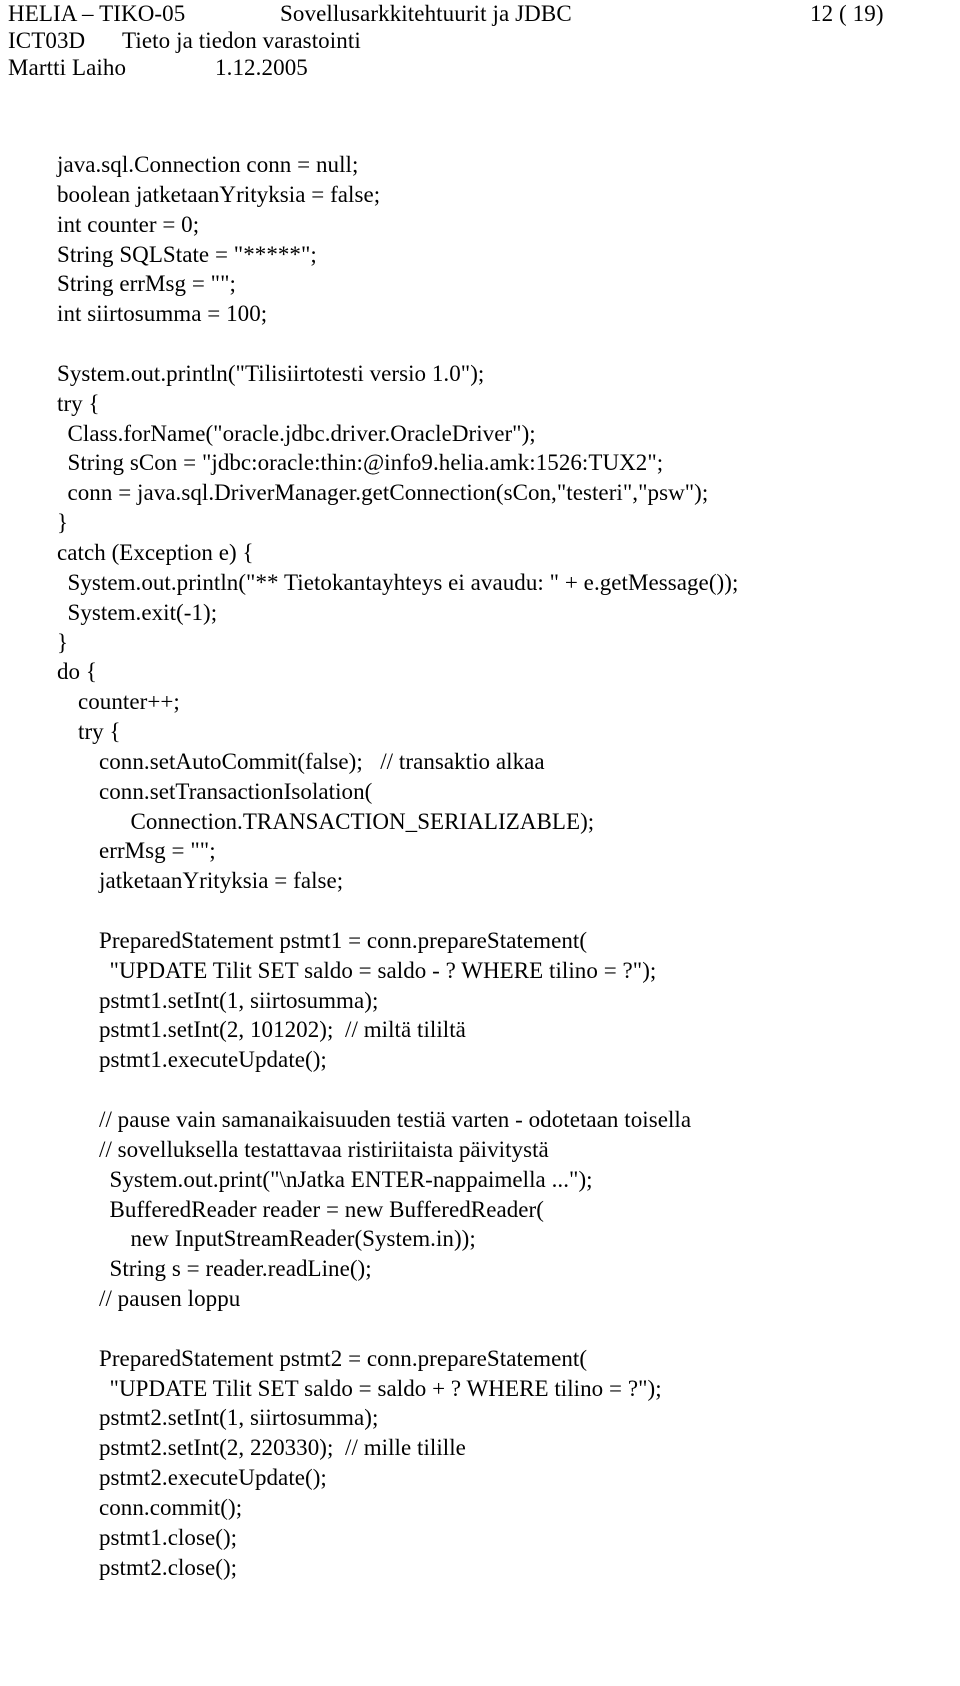 Image resolution: width=960 pixels, height=1686 pixels. I want to click on code-line: // pausen loppu, so click(170, 1299).